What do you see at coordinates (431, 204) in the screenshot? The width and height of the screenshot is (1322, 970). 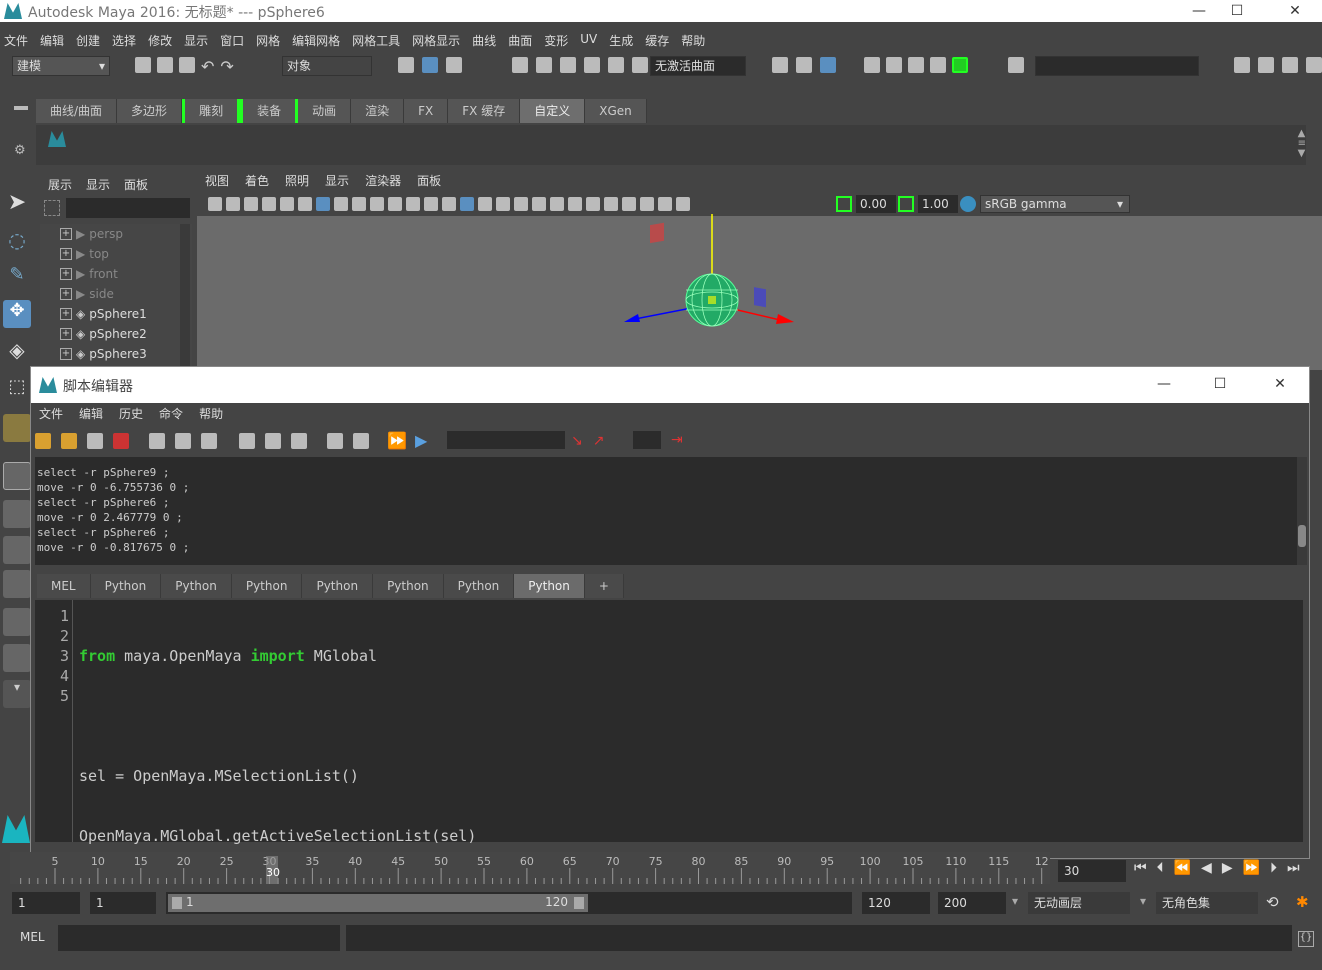 I see `safe-title-icon` at bounding box center [431, 204].